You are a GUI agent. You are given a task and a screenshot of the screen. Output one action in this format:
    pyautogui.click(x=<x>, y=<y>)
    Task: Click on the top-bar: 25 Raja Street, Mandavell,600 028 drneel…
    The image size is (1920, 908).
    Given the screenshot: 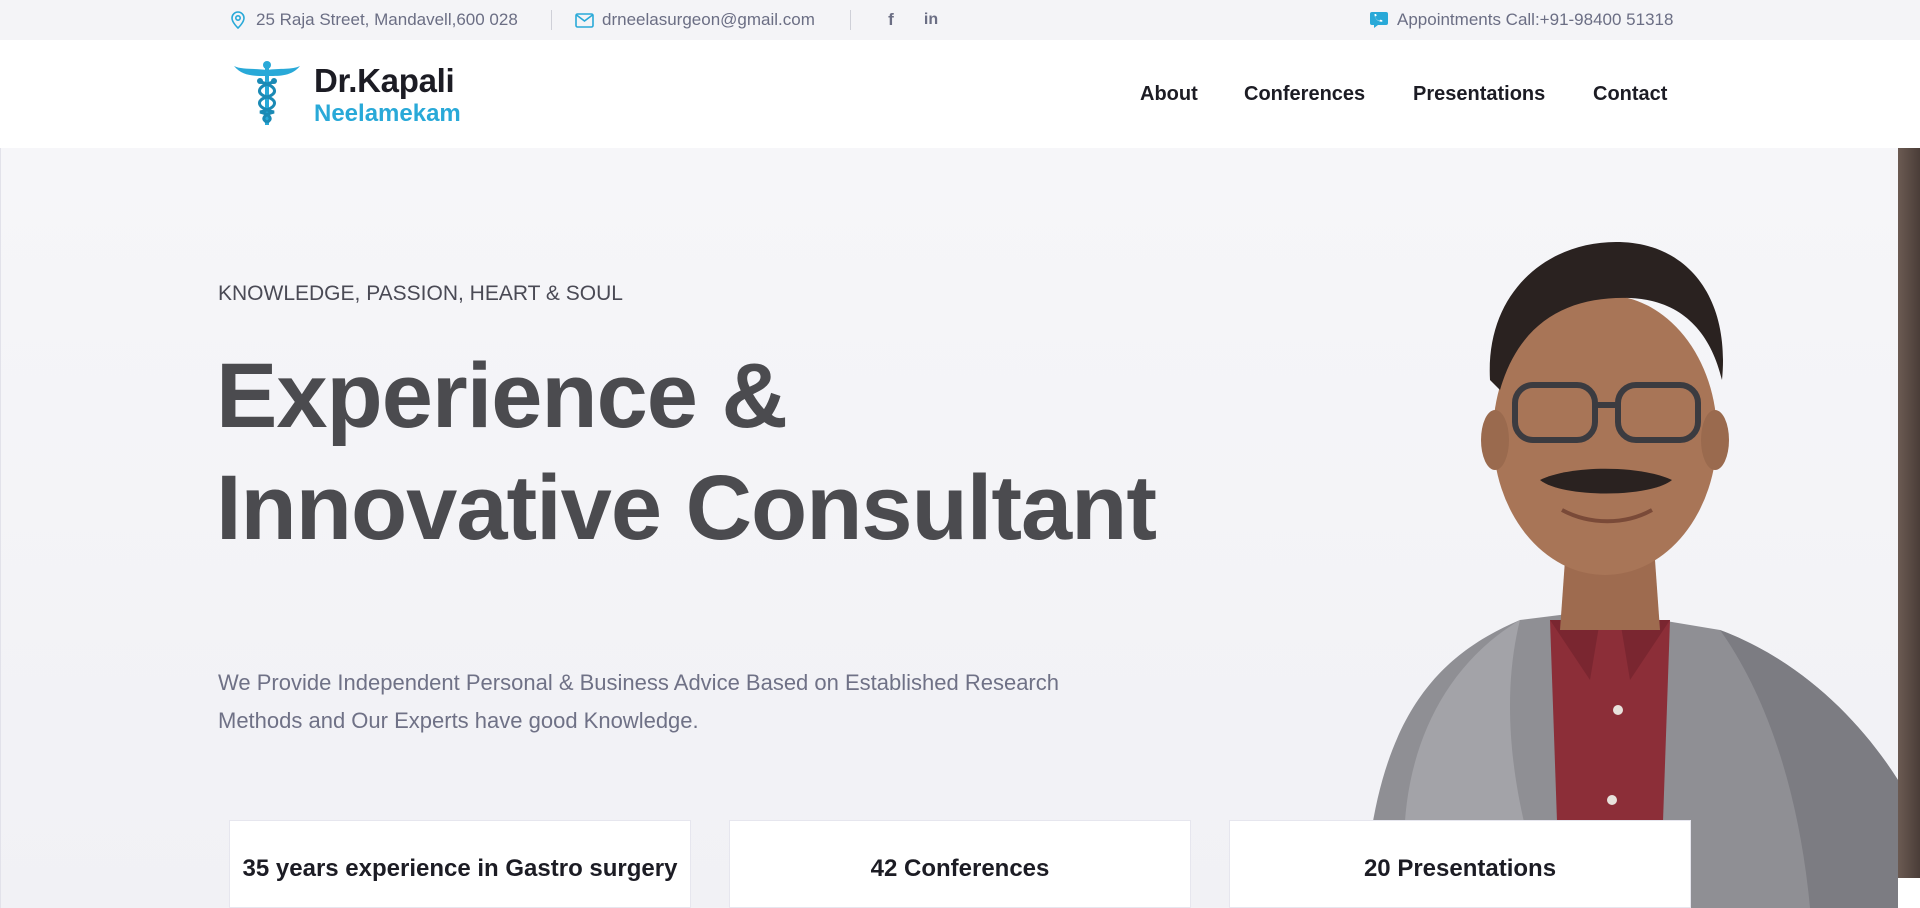 What is the action you would take?
    pyautogui.click(x=960, y=20)
    